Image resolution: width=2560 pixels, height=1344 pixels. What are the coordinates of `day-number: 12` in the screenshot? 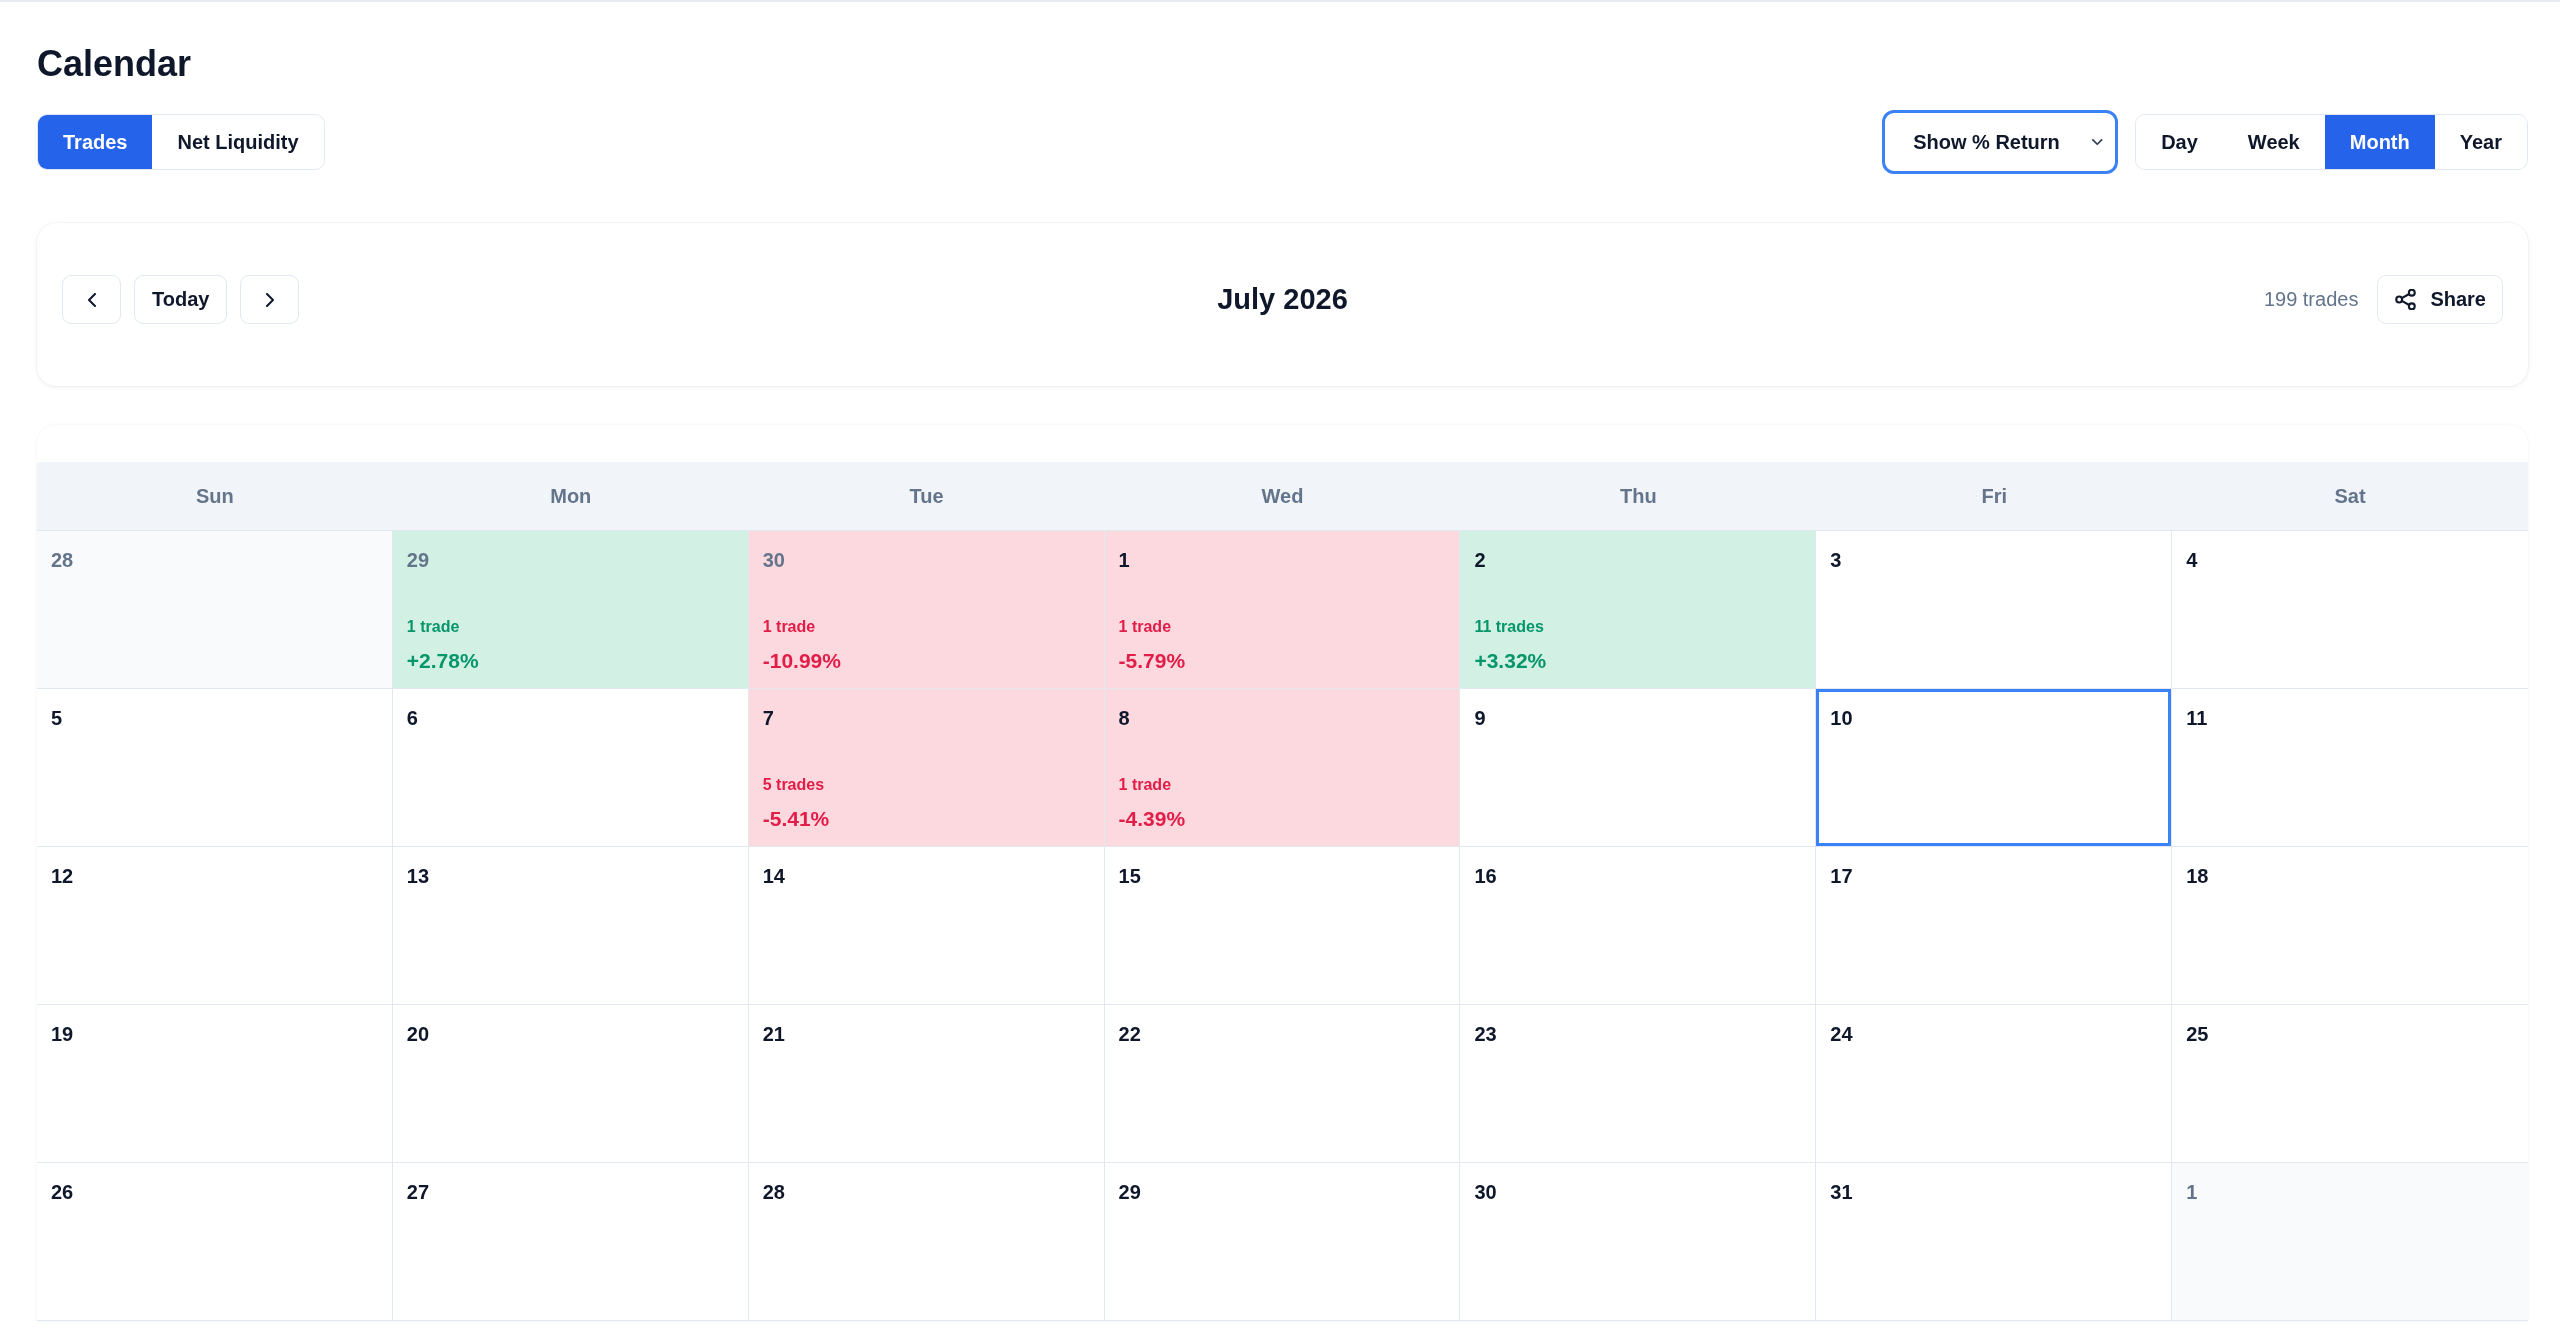 It's located at (62, 876).